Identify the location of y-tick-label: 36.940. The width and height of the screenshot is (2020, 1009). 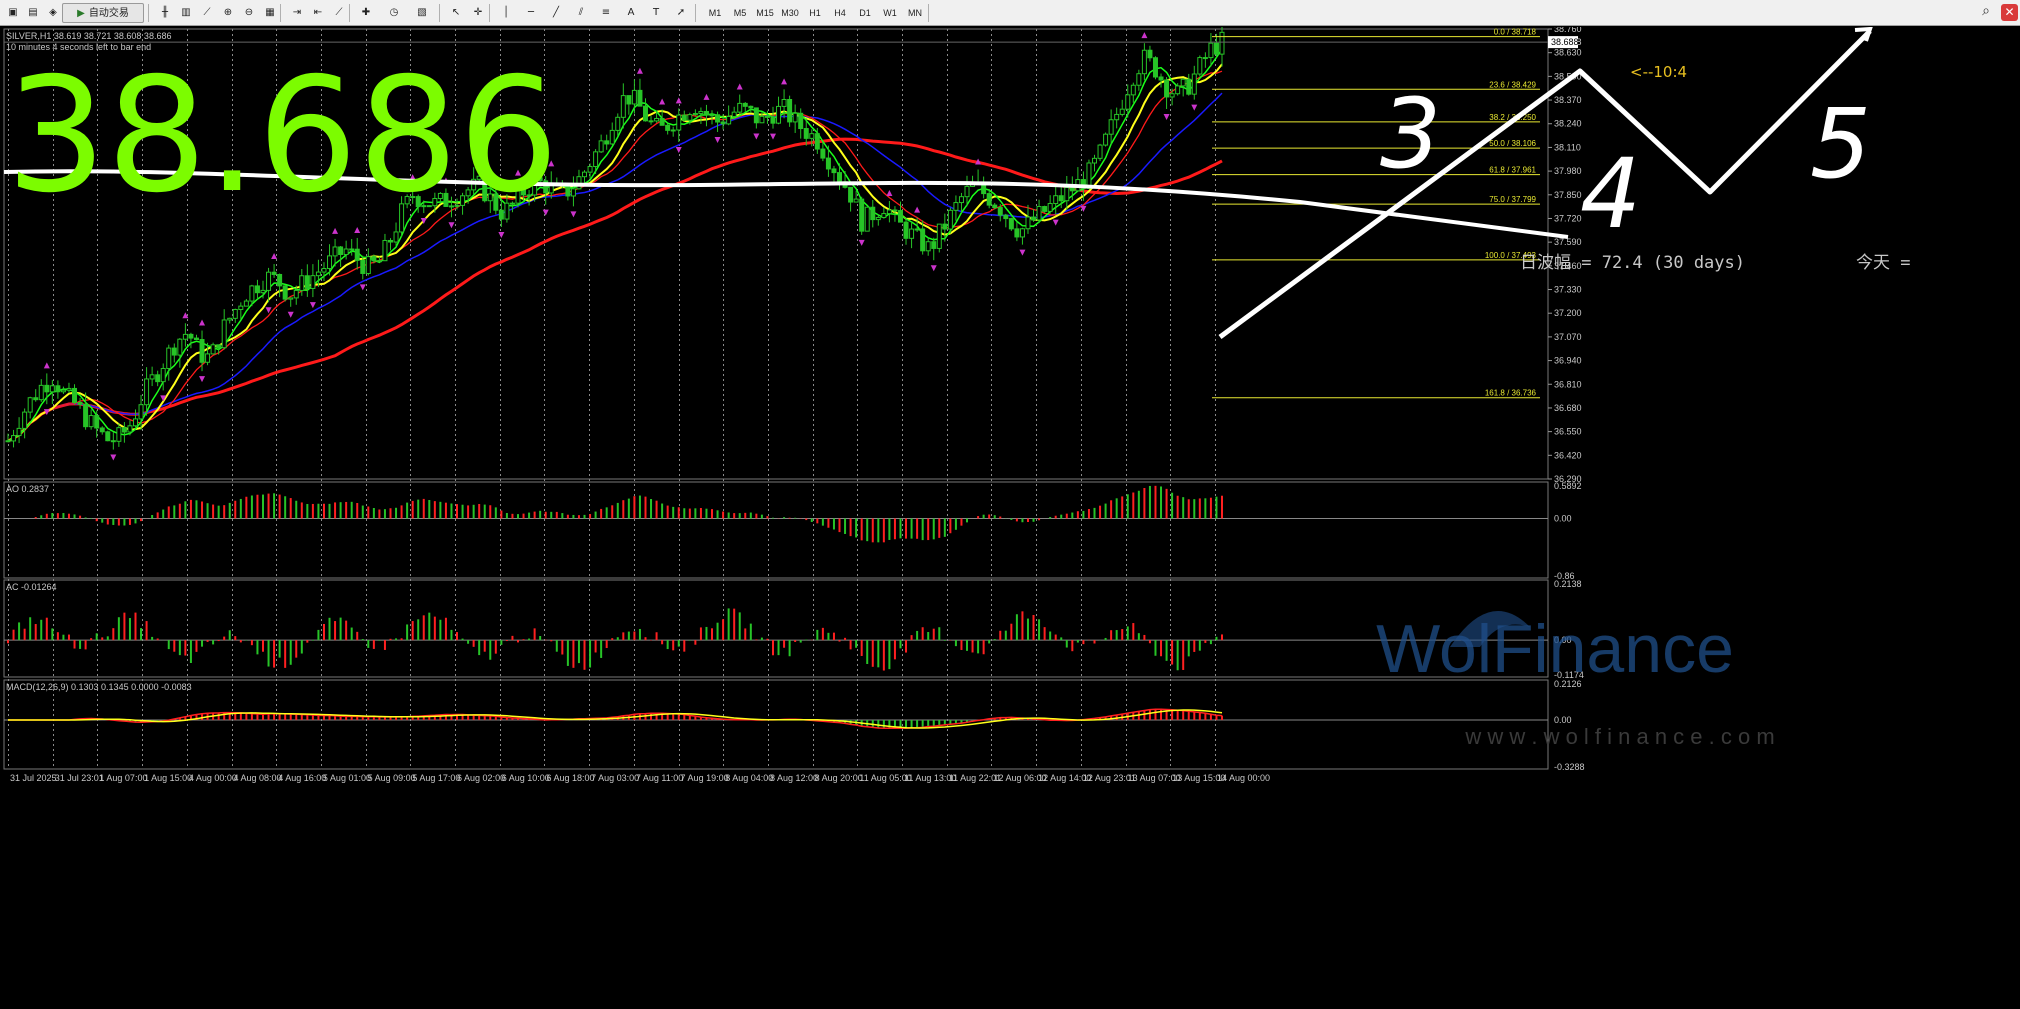
(1568, 361).